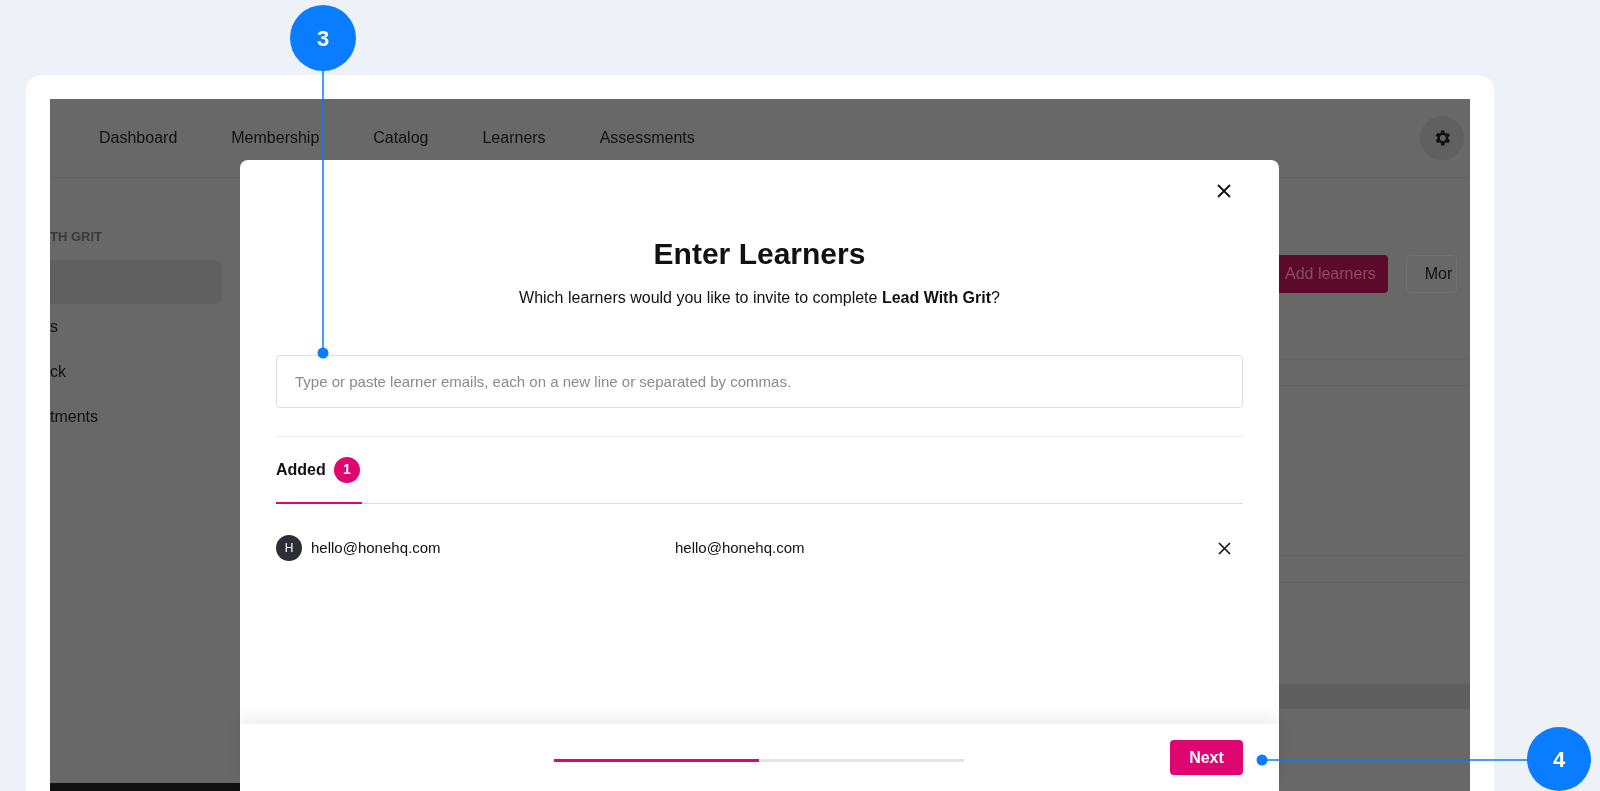  I want to click on sidebar-item: ck, so click(58, 372).